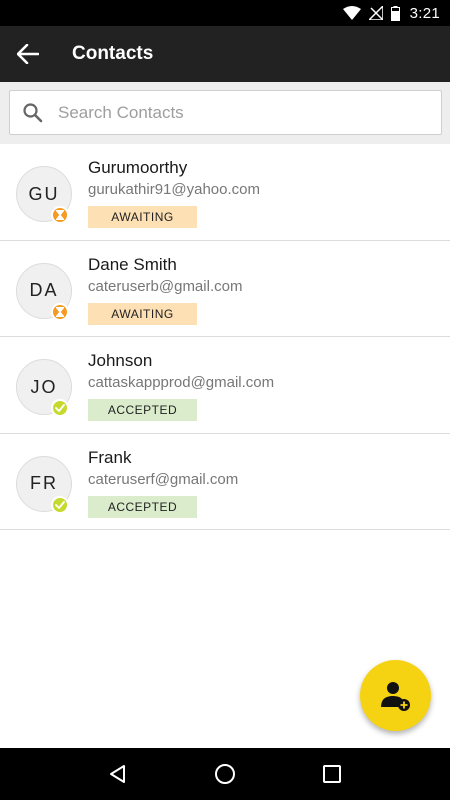 The image size is (450, 800). Describe the element at coordinates (113, 53) in the screenshot. I see `page-title: Contacts` at that location.